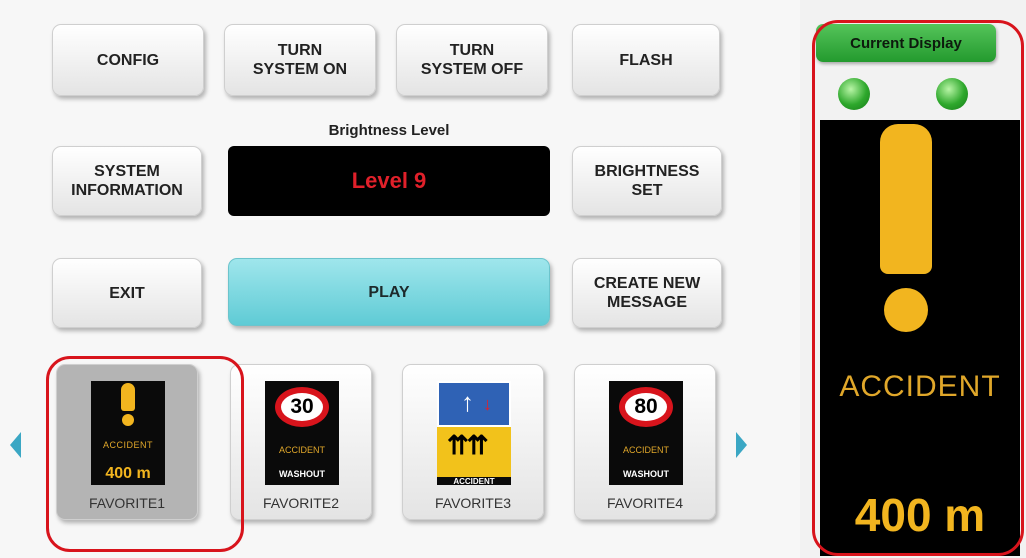  I want to click on favorite-3-sign-preview: ↑ ↓ ⇈⇈ ACCIDENT, so click(474, 433).